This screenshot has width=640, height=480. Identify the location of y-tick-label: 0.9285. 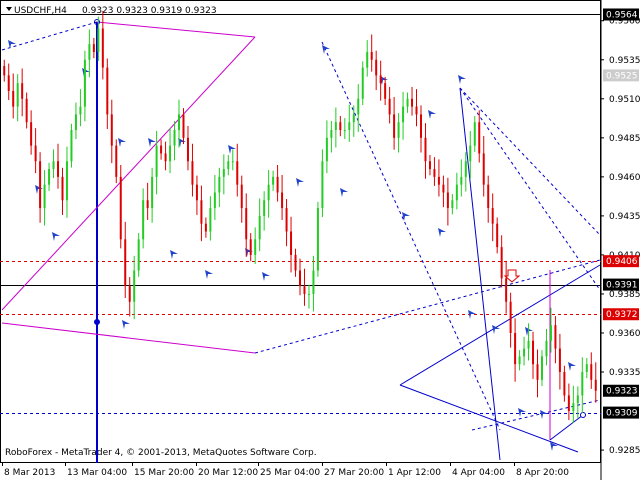
(624, 451).